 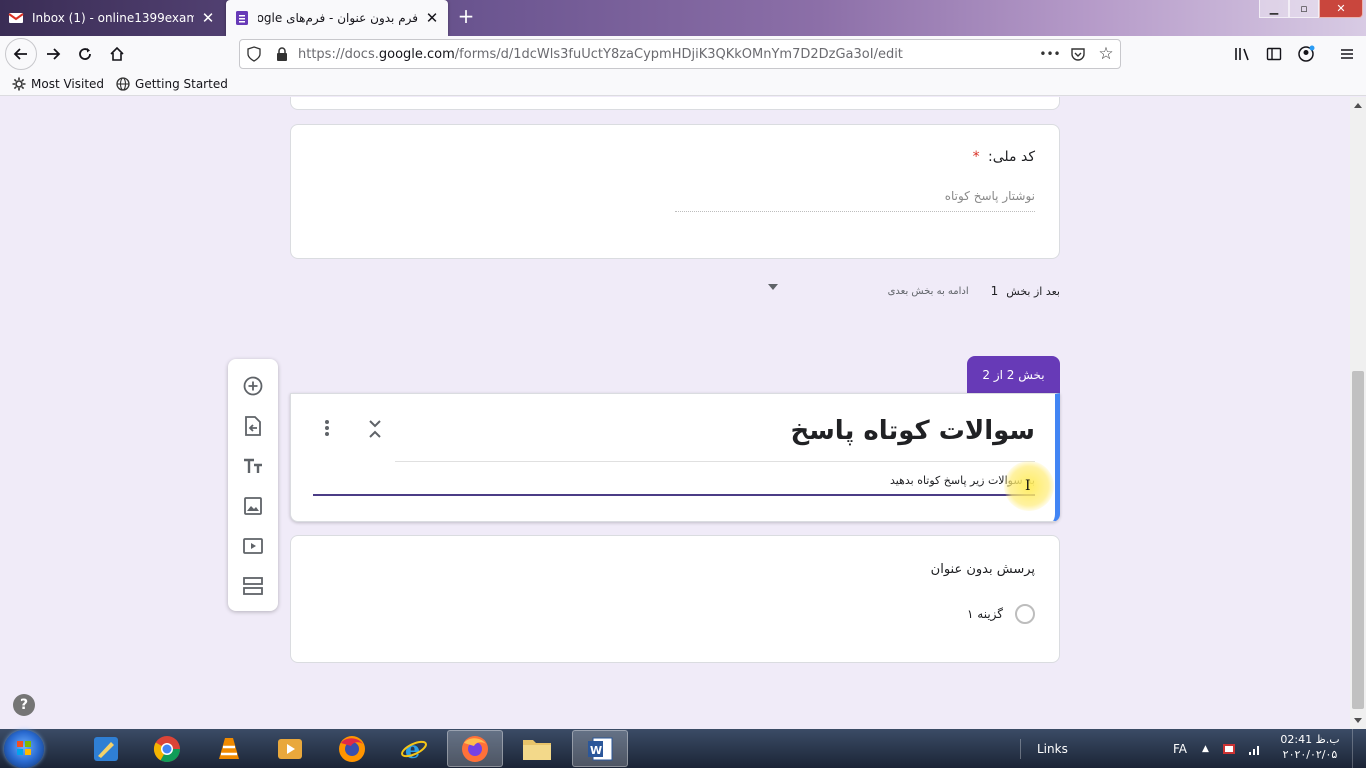 I want to click on maximize-button: ▫, so click(x=1304, y=9).